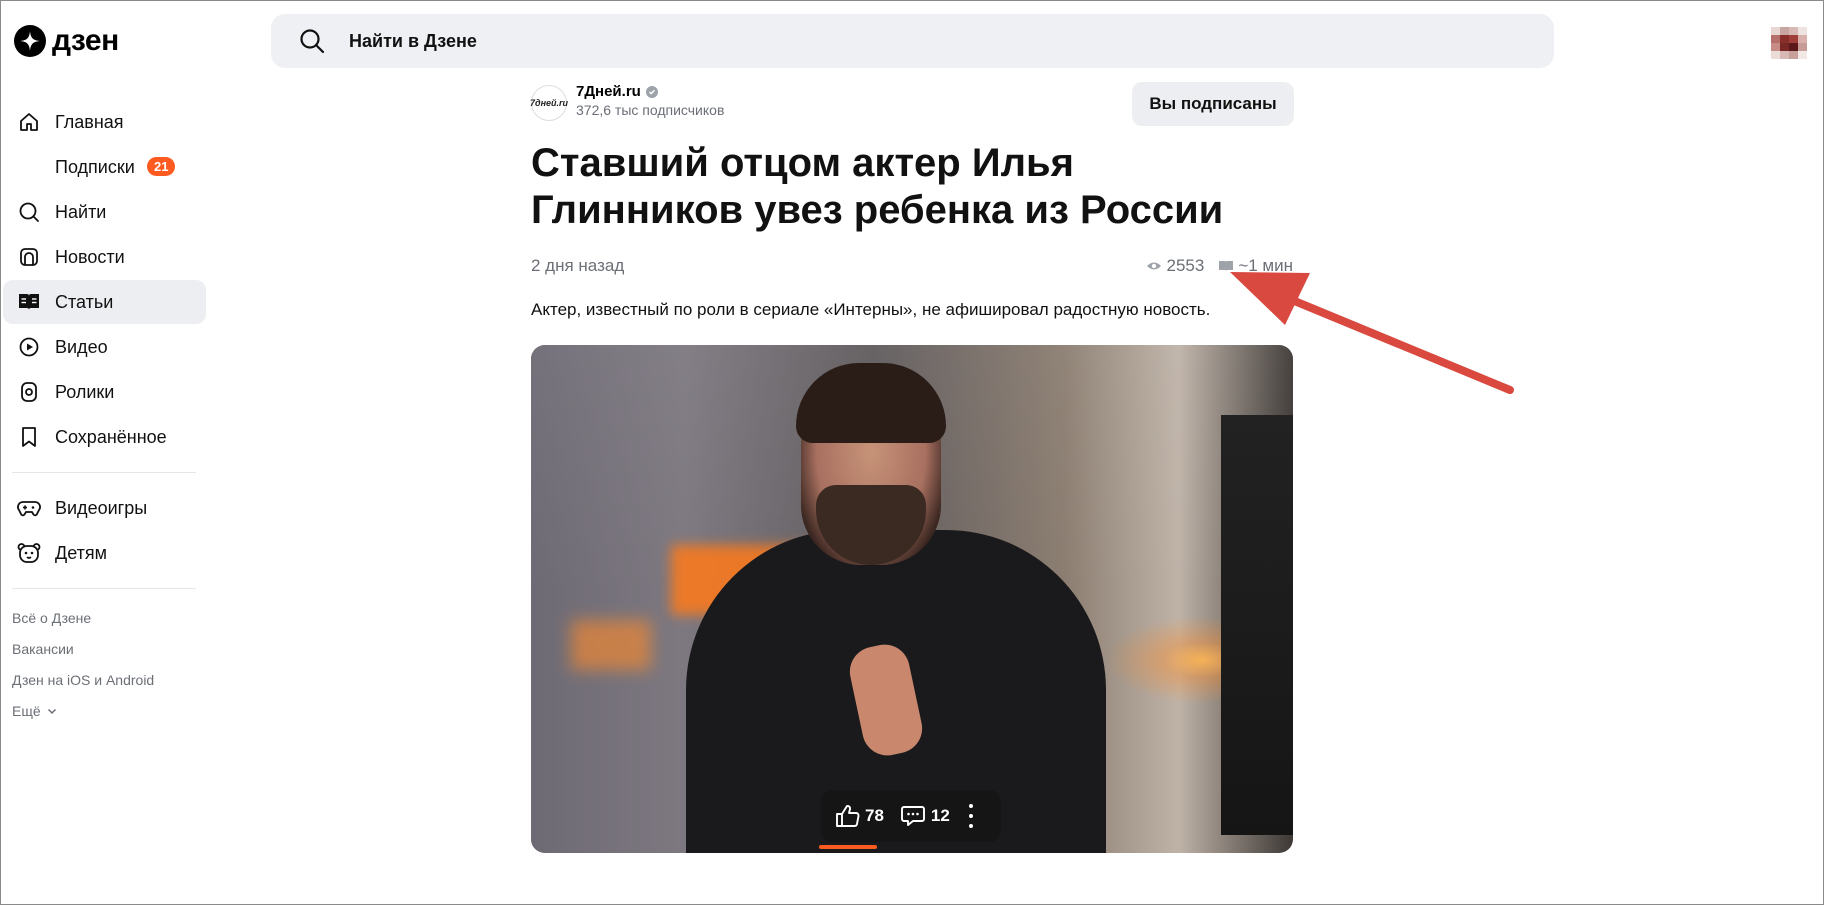 Image resolution: width=1824 pixels, height=905 pixels. Describe the element at coordinates (1789, 43) in the screenshot. I see `avatar` at that location.